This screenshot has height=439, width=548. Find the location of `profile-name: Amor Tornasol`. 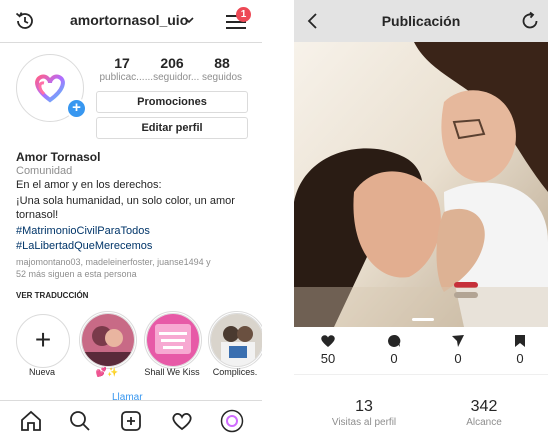

profile-name: Amor Tornasol is located at coordinates (58, 157).